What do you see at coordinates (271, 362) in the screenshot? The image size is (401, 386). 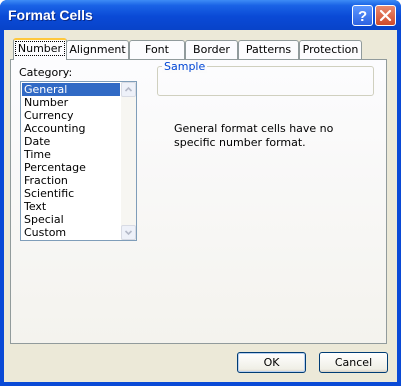 I see `ok-button: OK` at bounding box center [271, 362].